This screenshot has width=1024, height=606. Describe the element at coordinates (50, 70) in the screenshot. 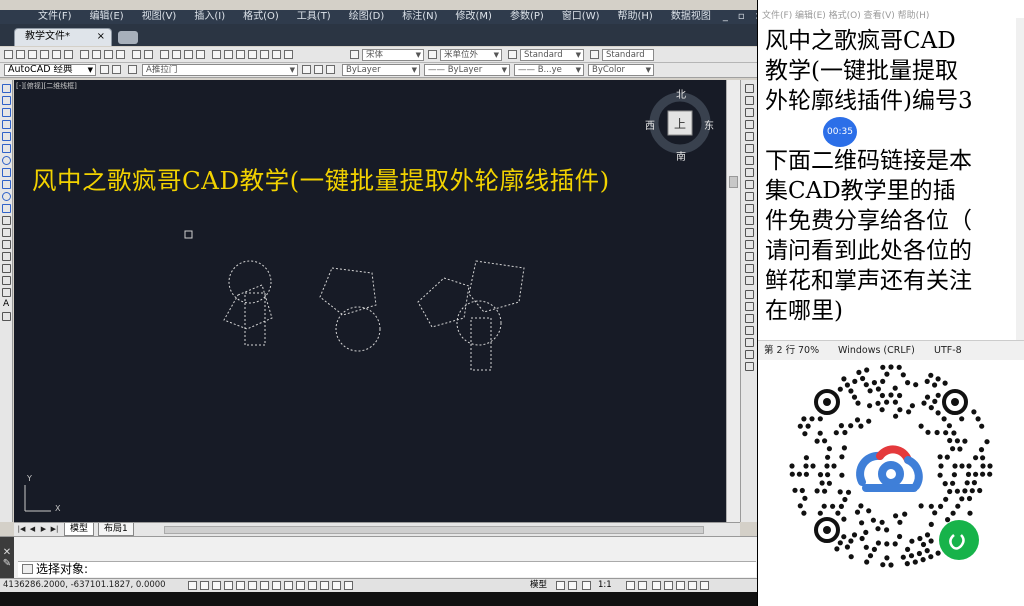

I see `workspace-combo: AutoCAD 经典 ▼` at that location.